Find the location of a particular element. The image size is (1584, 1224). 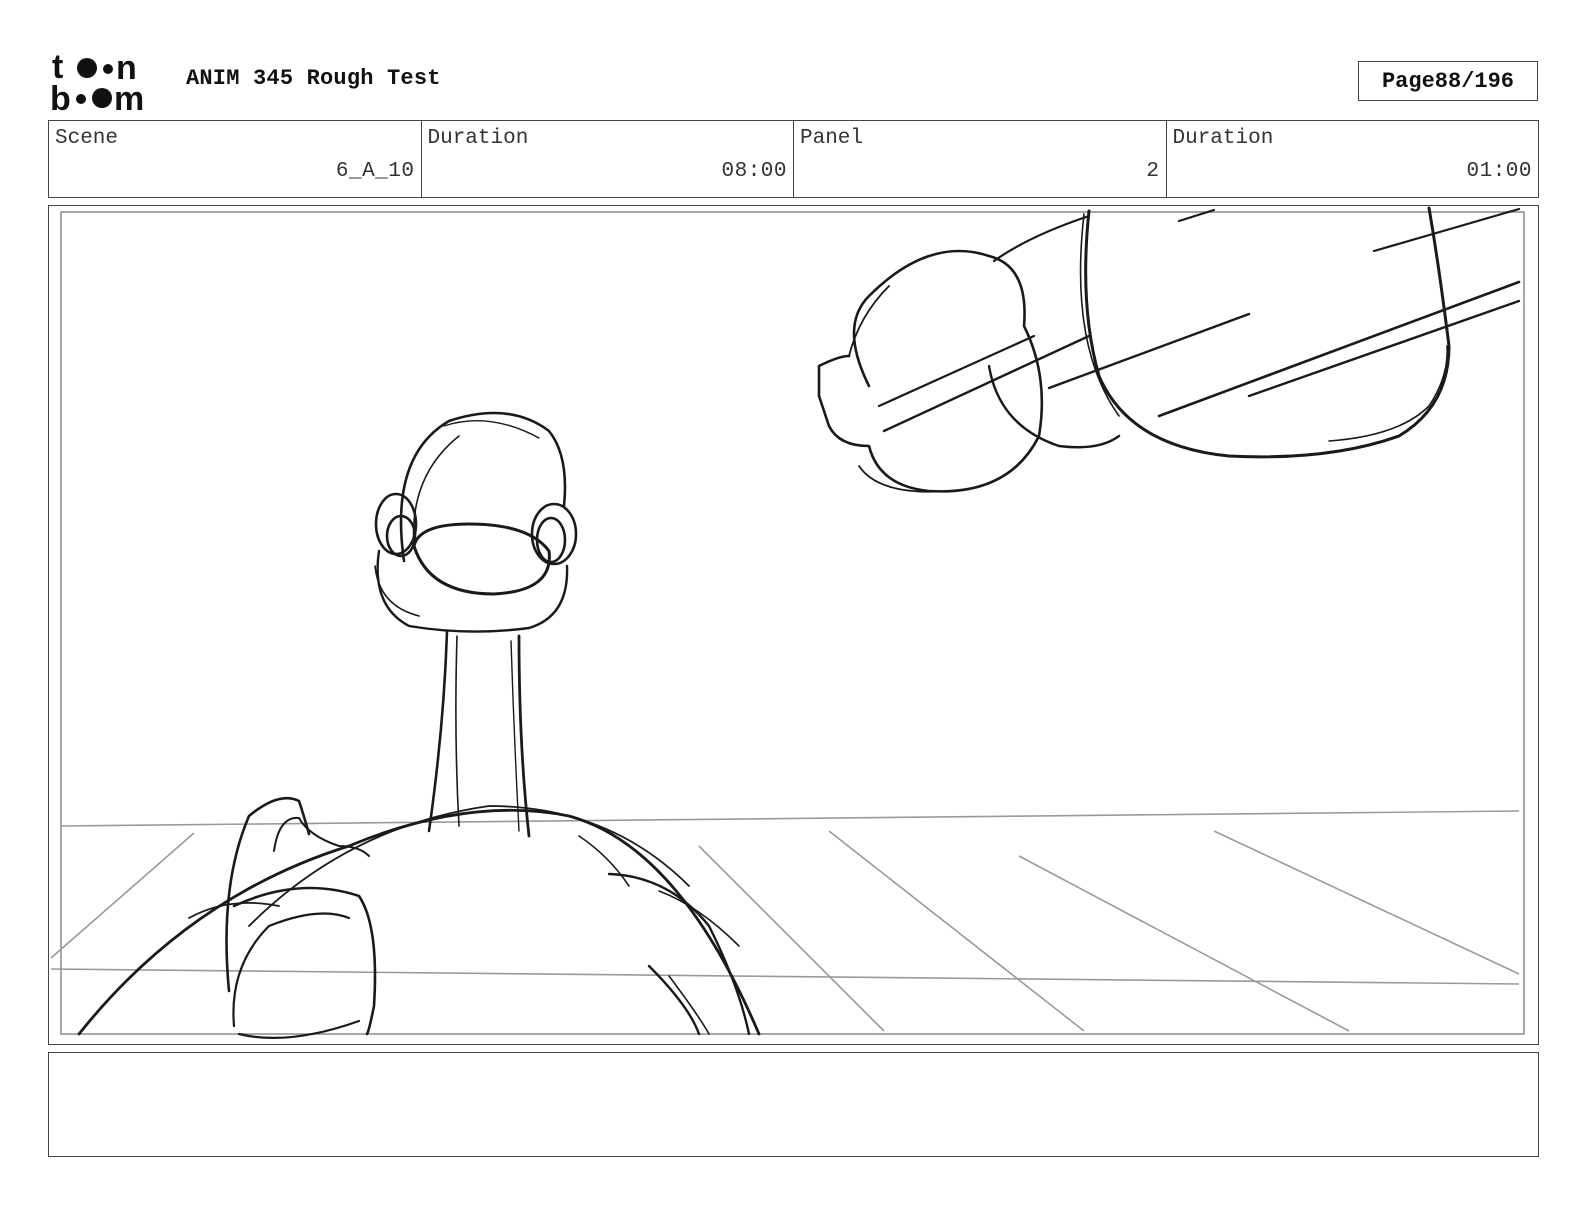

svg-text: b is located at coordinates (60, 97).